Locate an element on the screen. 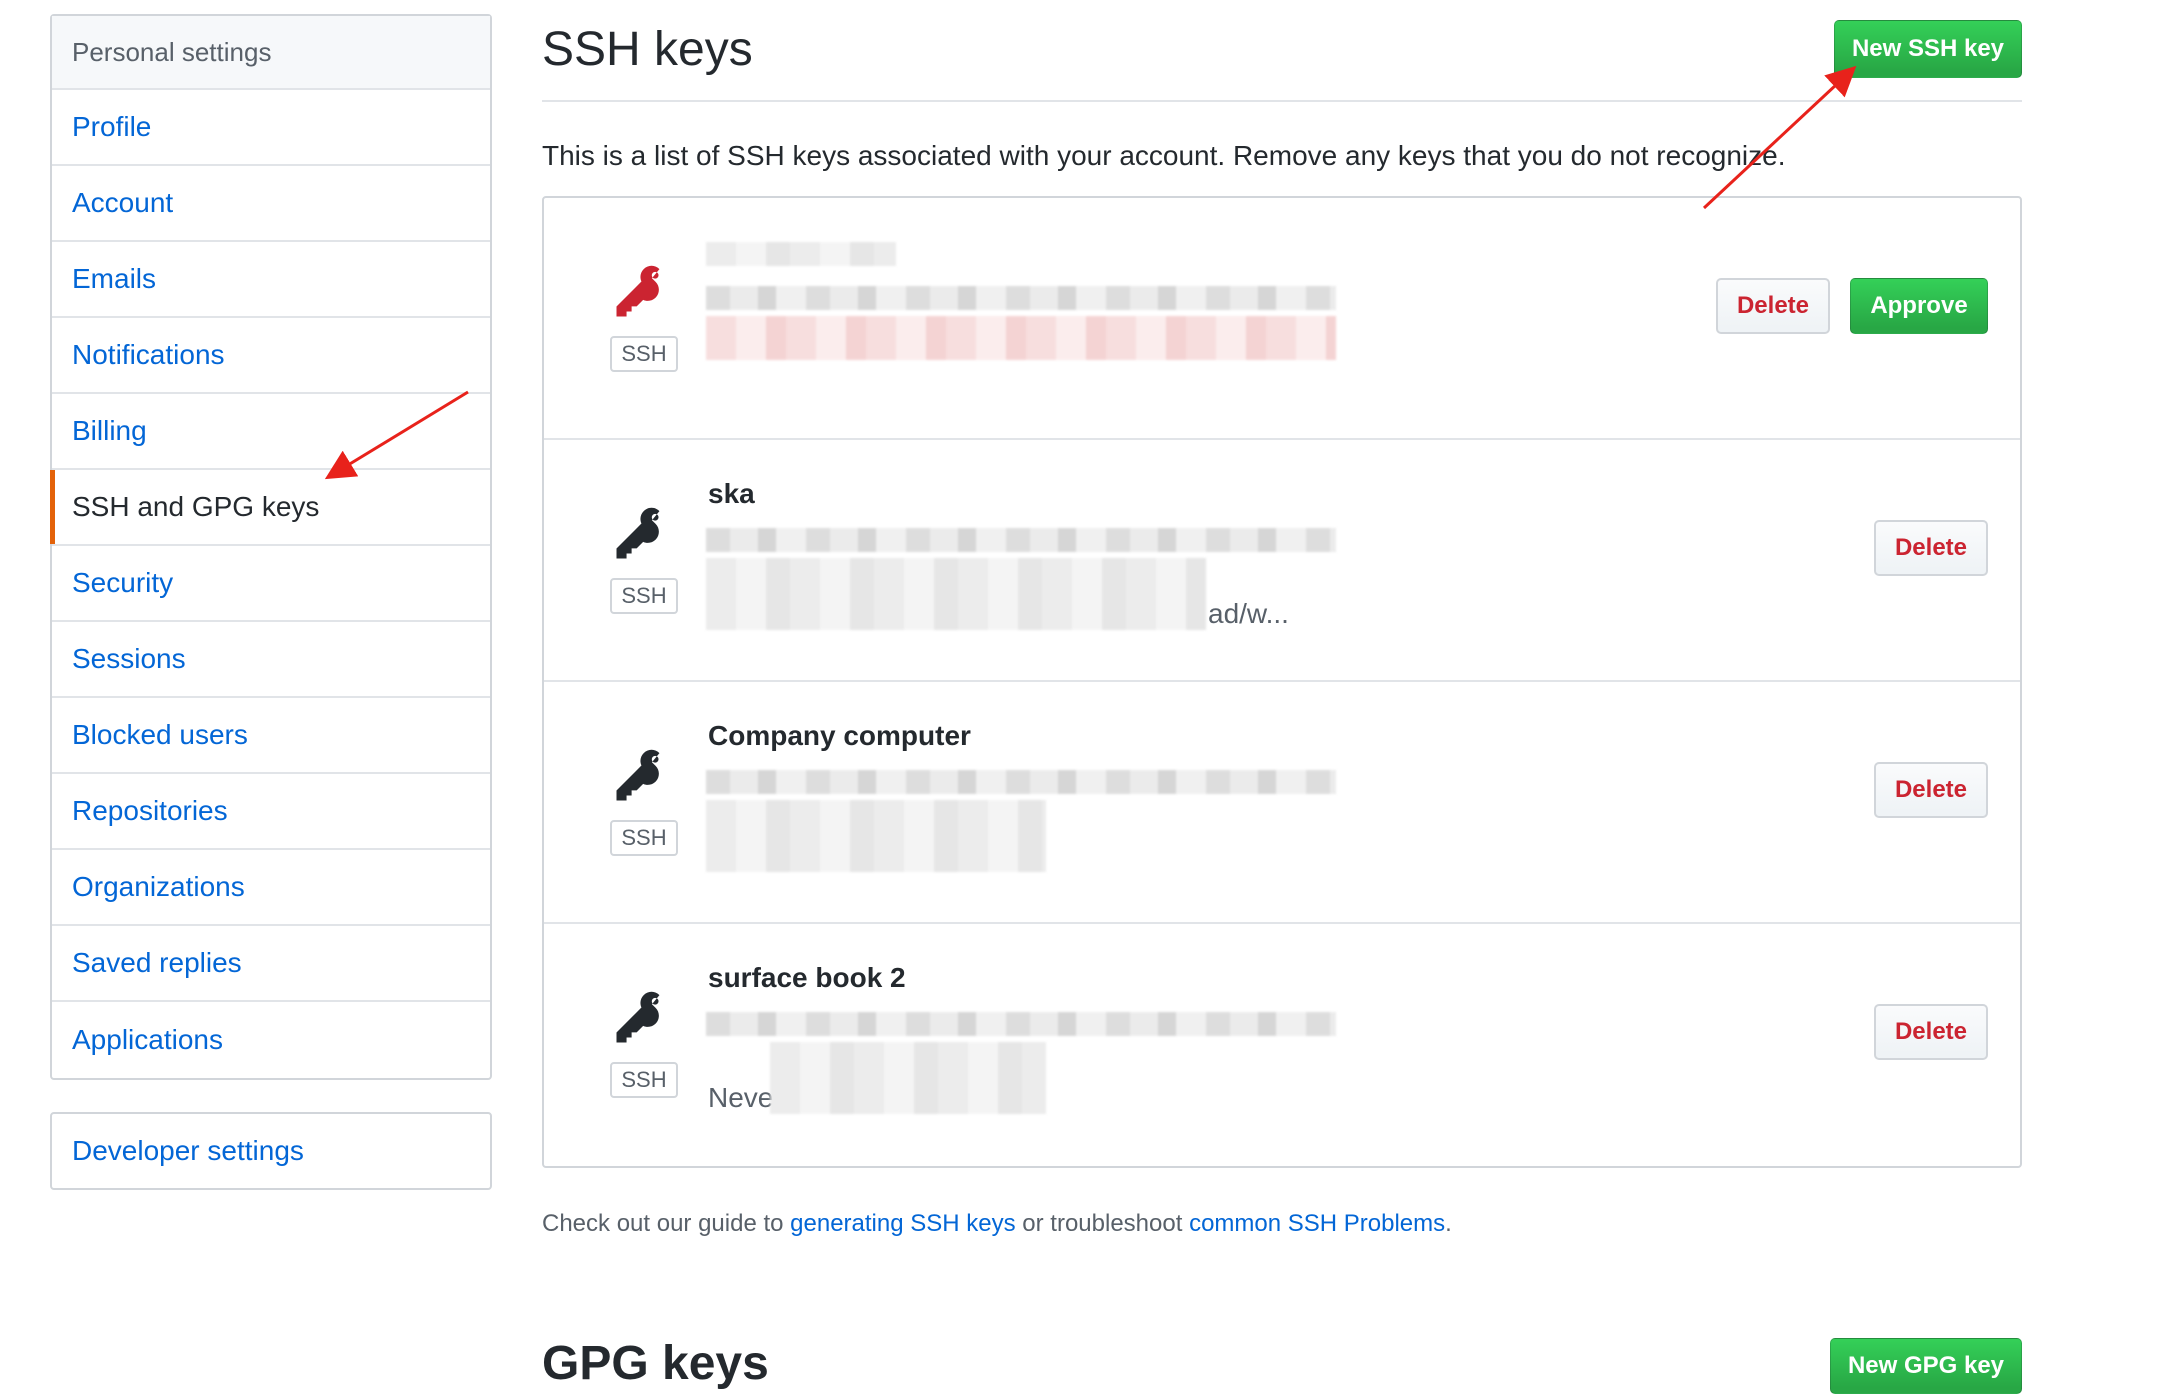 This screenshot has height=1396, width=2165. sidebar-item-repositories: Repositories is located at coordinates (271, 812).